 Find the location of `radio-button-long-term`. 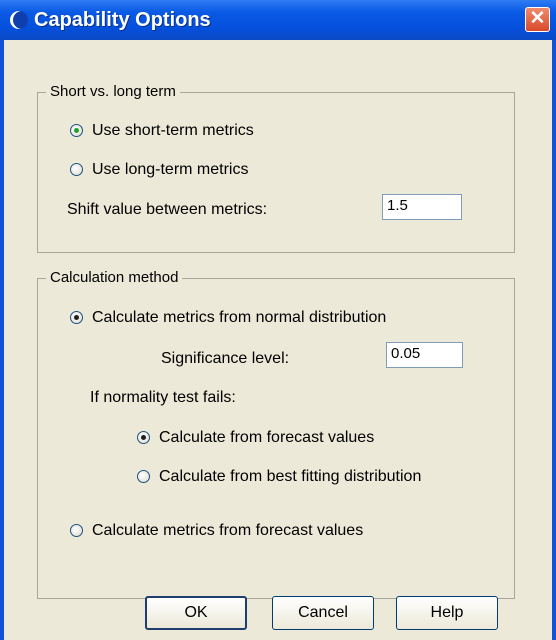

radio-button-long-term is located at coordinates (76, 169).